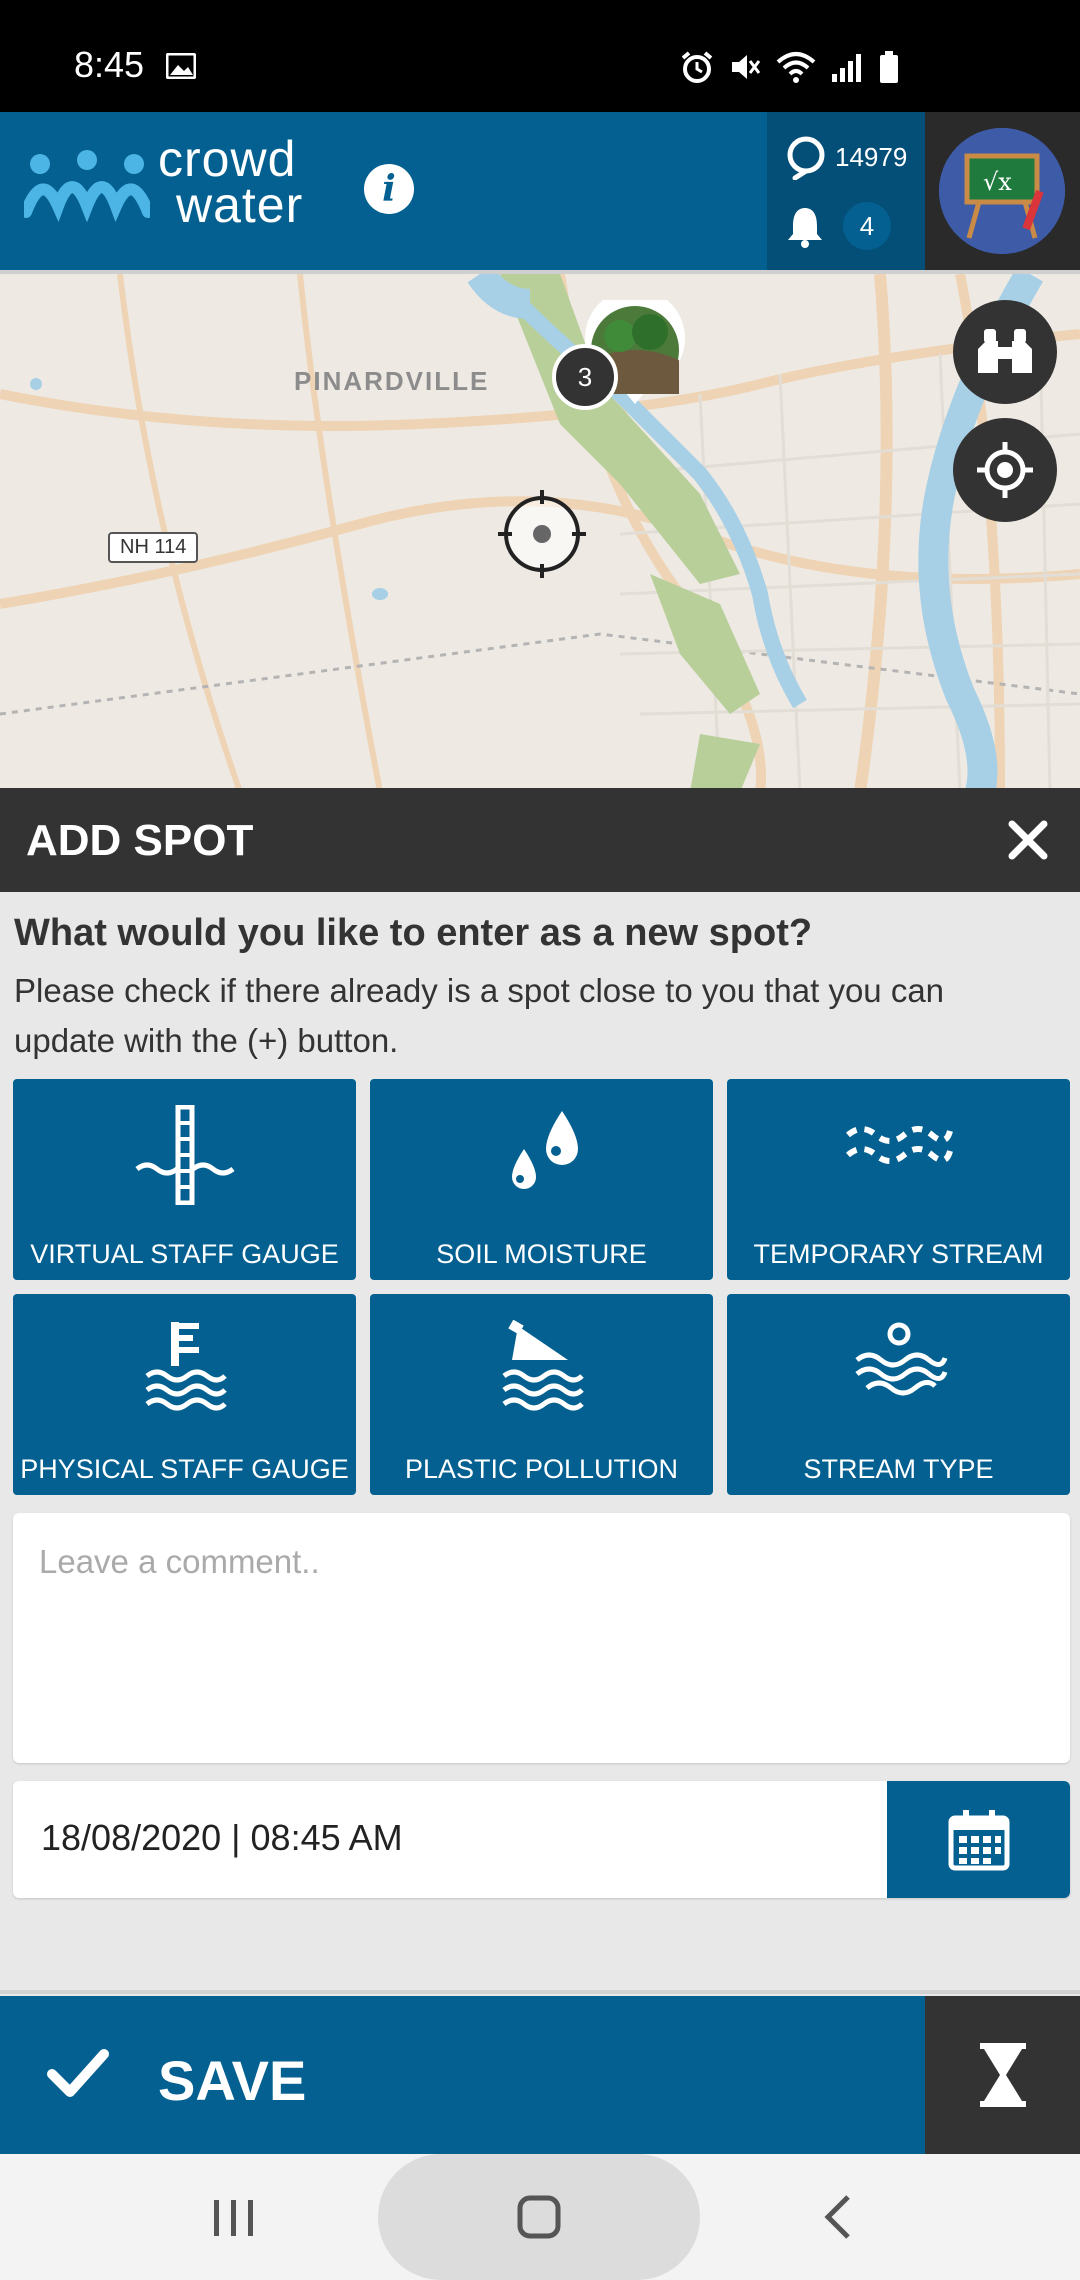 The height and width of the screenshot is (2280, 1080). I want to click on locate-me-button, so click(1005, 470).